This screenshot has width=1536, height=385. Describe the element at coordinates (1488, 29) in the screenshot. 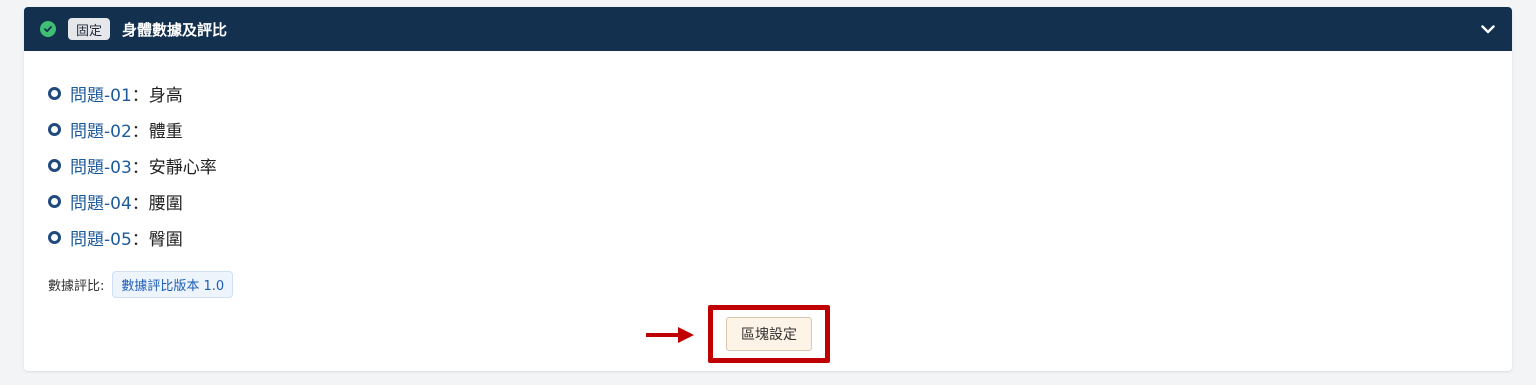

I see `chevron-down-icon` at that location.